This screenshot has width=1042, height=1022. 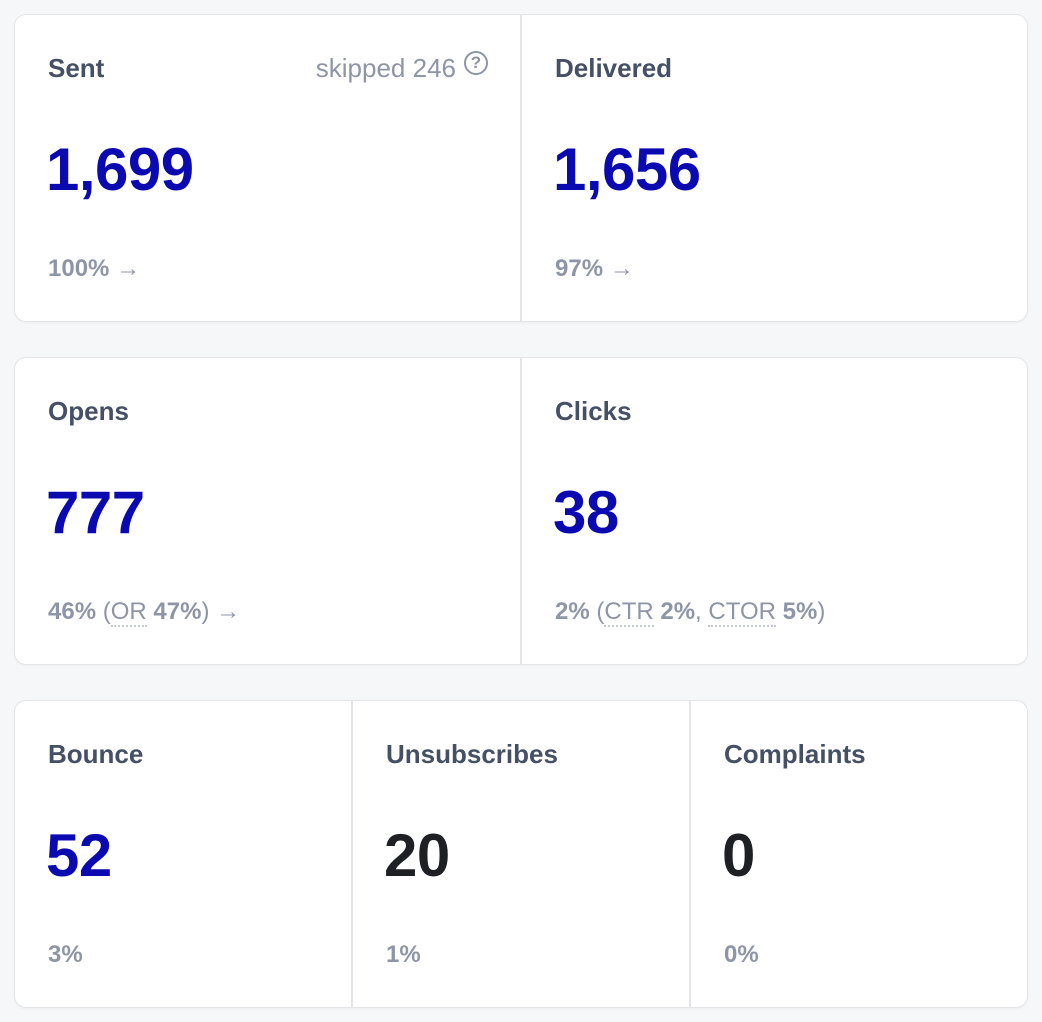 I want to click on stat-label: Opens, so click(x=88, y=411).